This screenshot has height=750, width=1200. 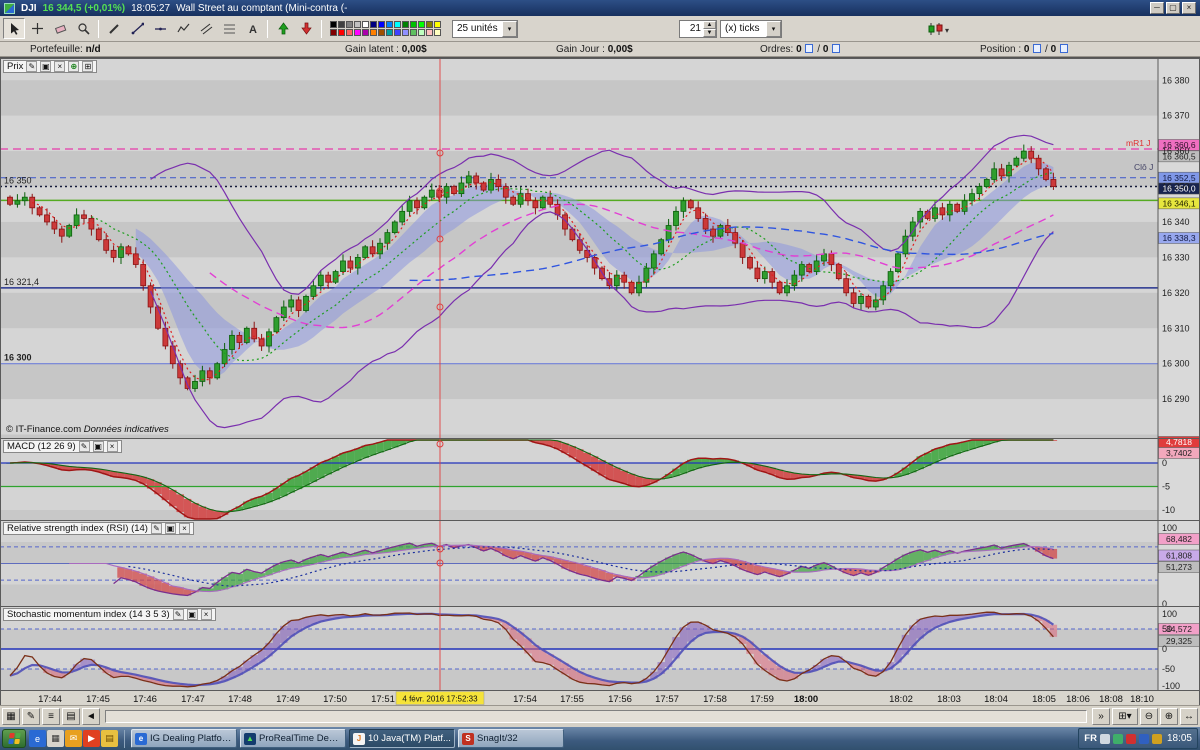 I want to click on channel-tool-button, so click(x=206, y=28).